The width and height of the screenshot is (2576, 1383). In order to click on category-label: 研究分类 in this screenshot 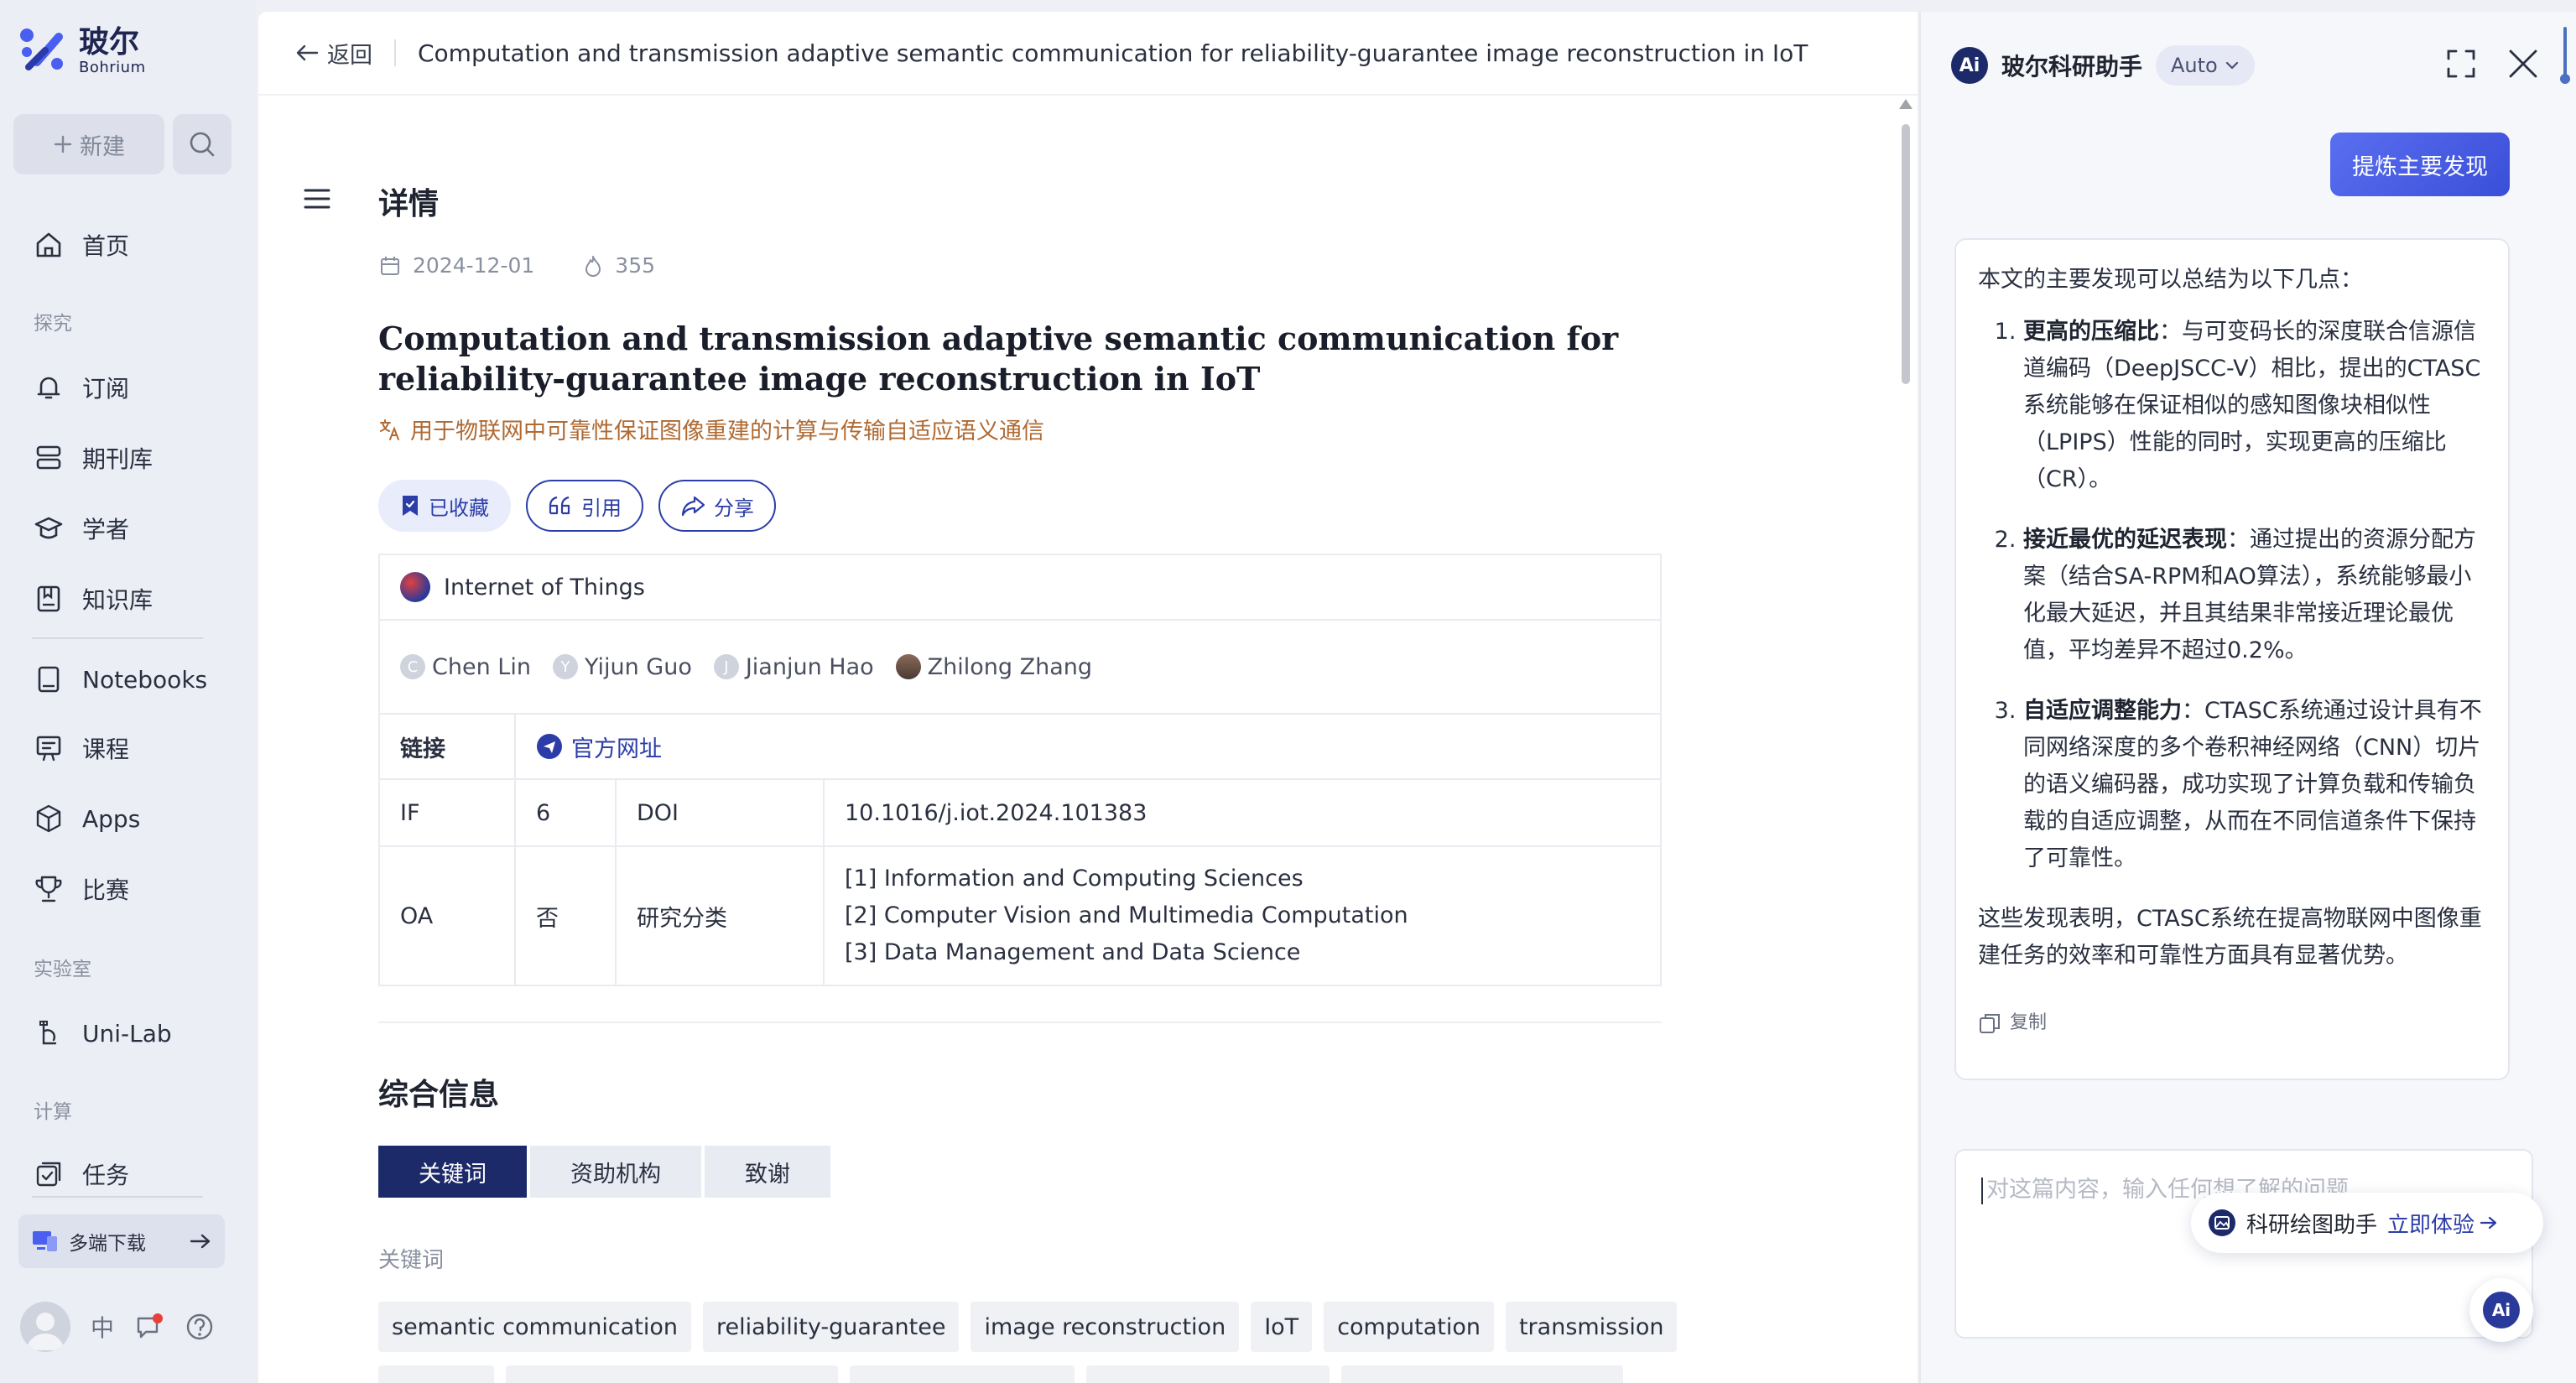, I will do `click(720, 916)`.